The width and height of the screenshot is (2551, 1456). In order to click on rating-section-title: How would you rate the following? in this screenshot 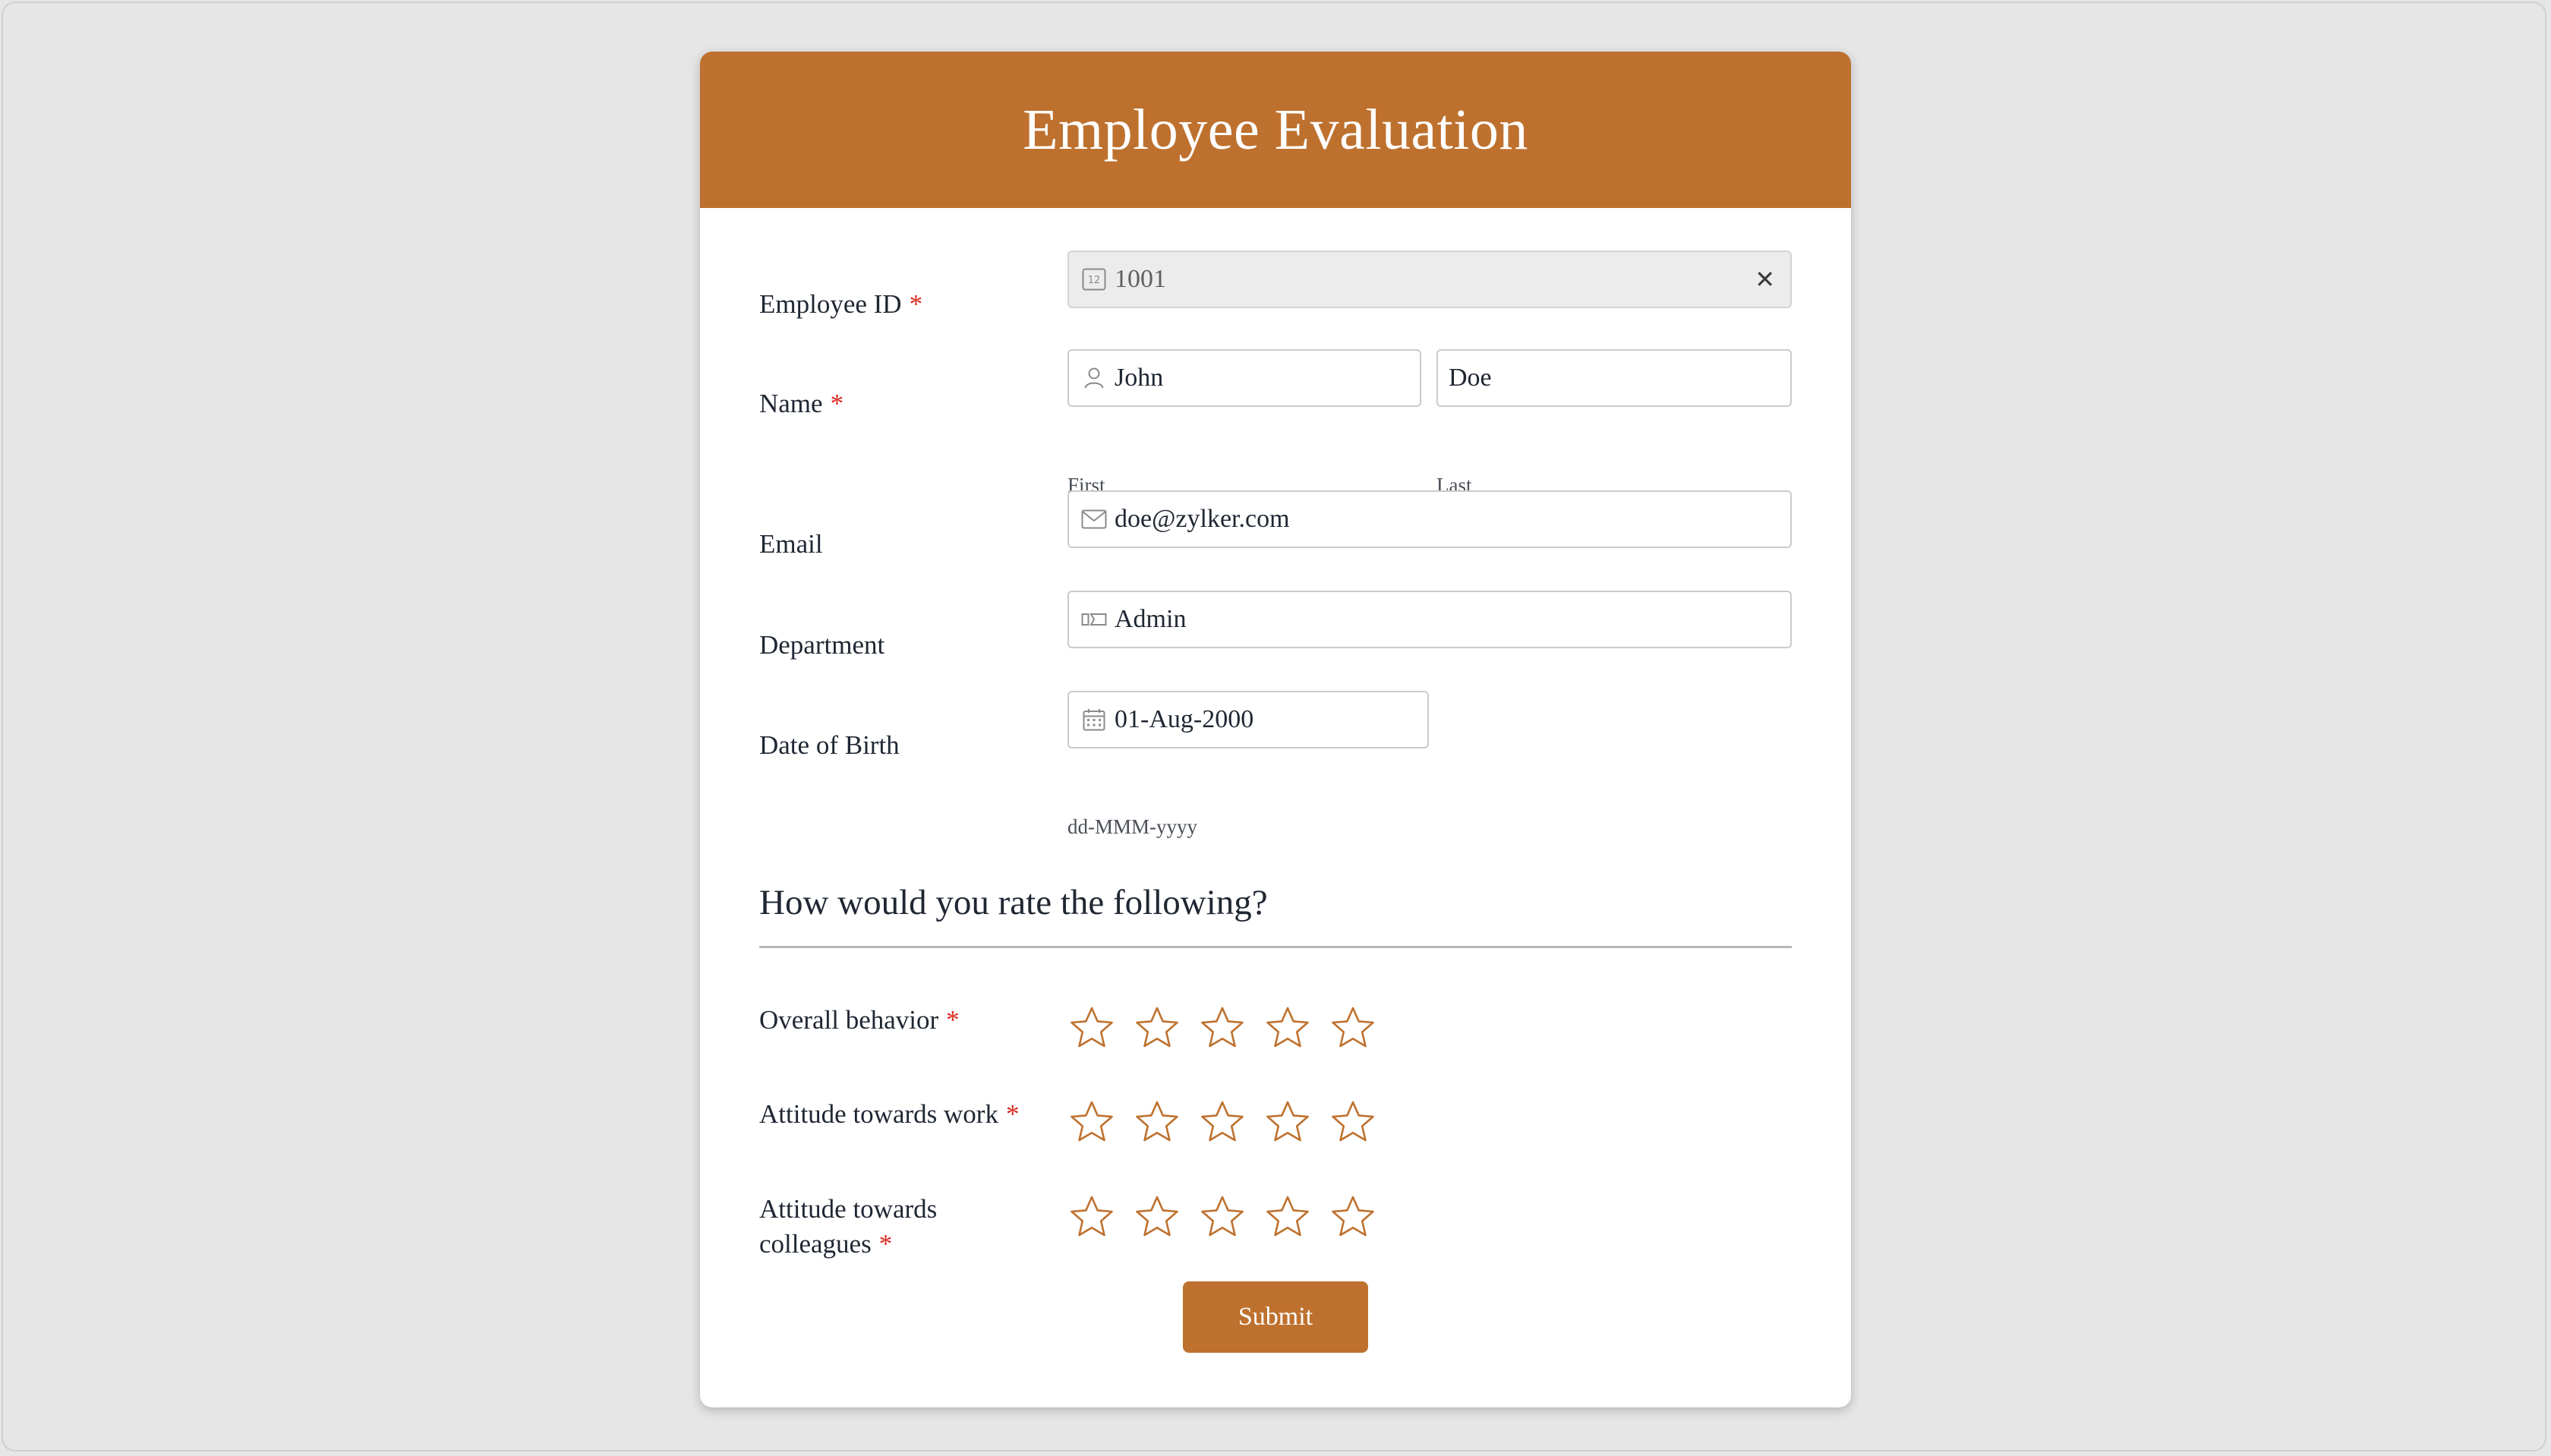, I will do `click(1013, 902)`.